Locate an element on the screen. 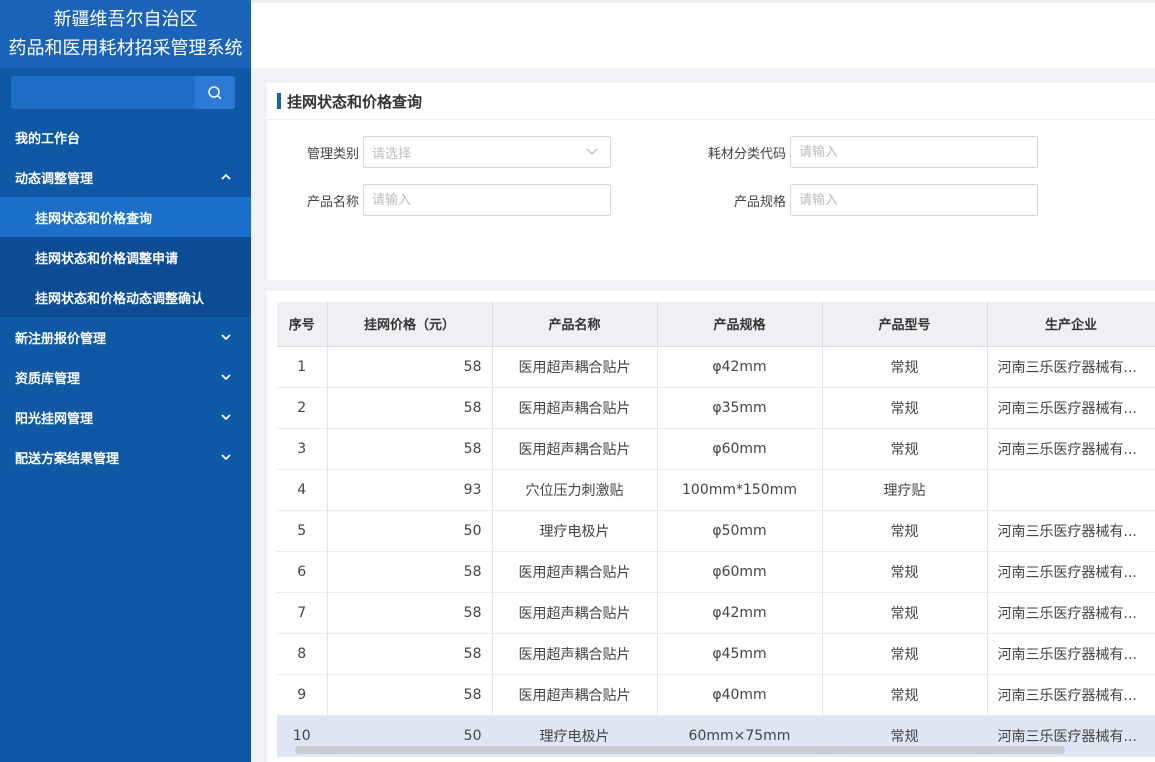  table-header-row: 序号 挂网价格（元） 产品名称 产品规格 产品型号 生产企业 is located at coordinates (716, 324).